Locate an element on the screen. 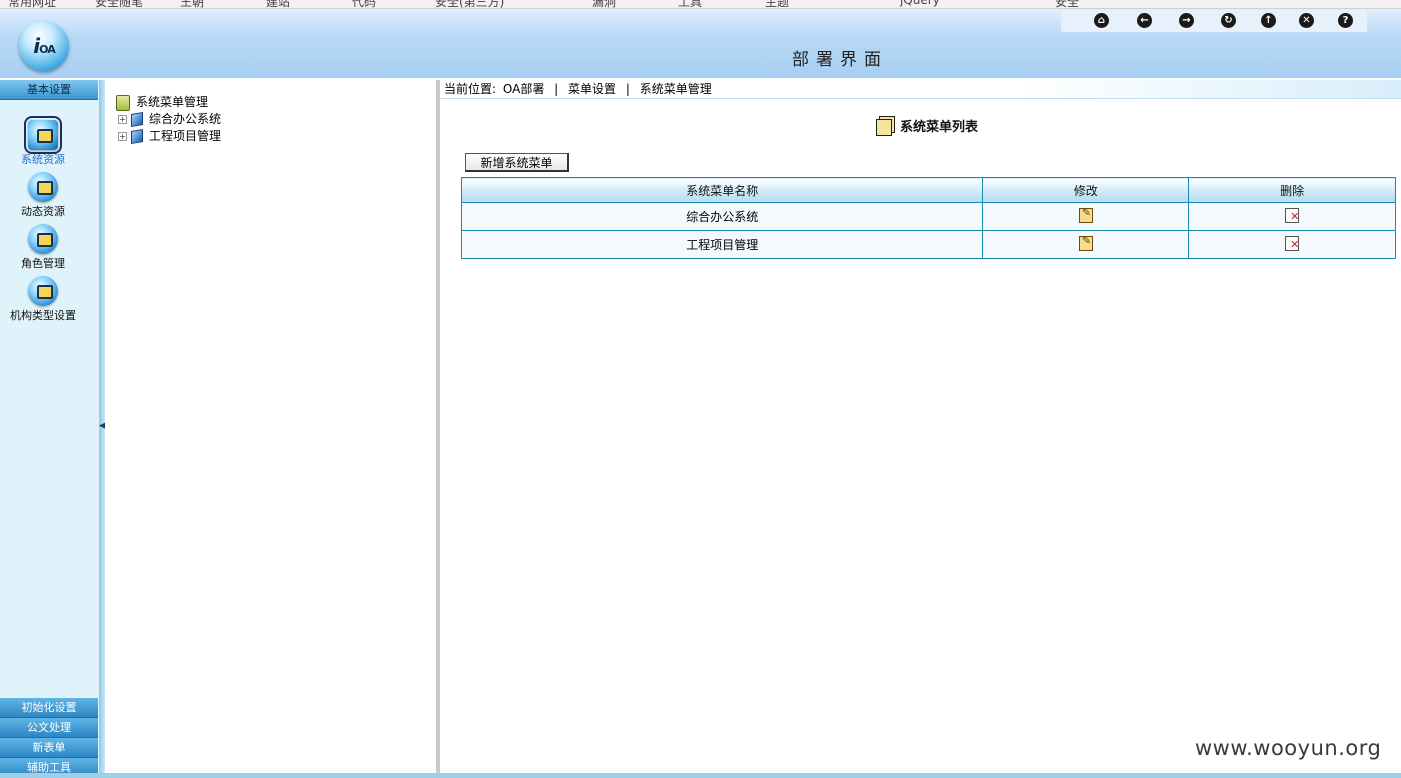 Image resolution: width=1401 pixels, height=778 pixels. bookmark-item: 主题 is located at coordinates (777, 4).